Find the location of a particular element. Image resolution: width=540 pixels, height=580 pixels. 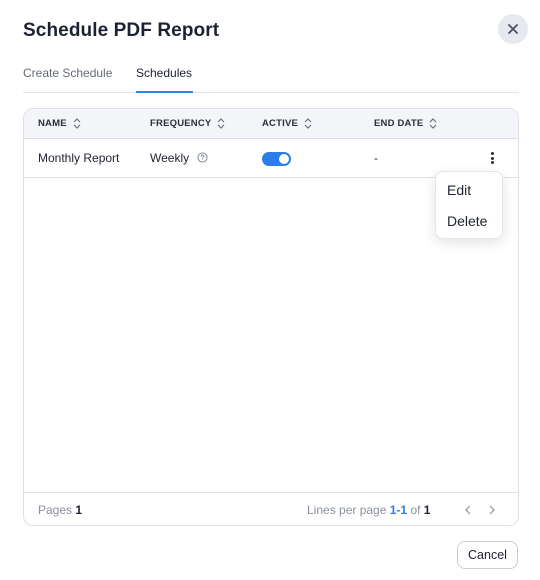

close-button is located at coordinates (513, 29).